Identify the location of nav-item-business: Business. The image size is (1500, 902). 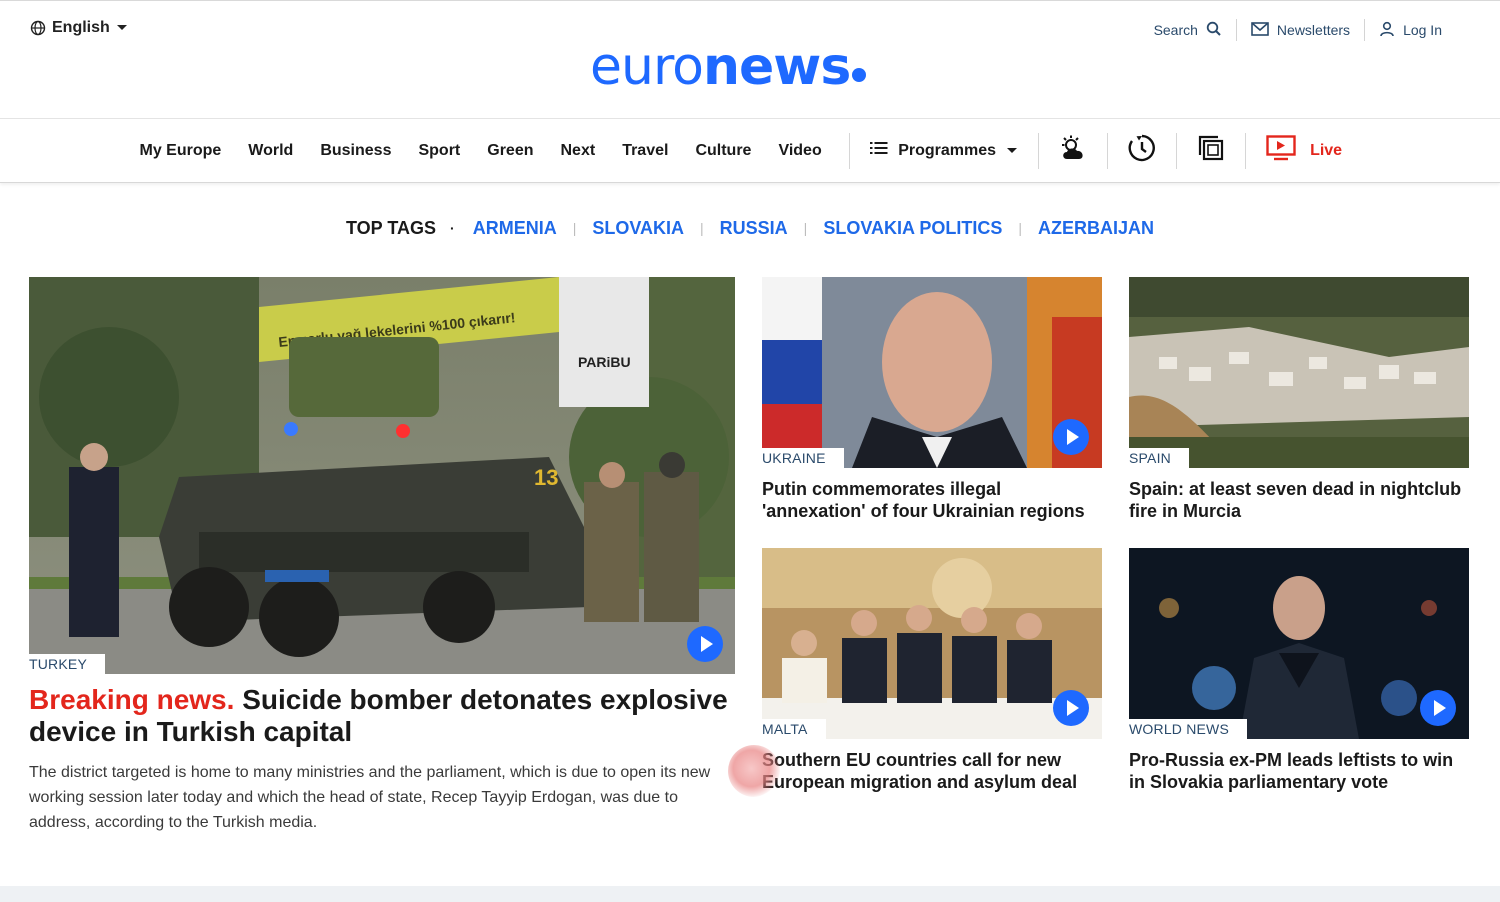
(356, 151).